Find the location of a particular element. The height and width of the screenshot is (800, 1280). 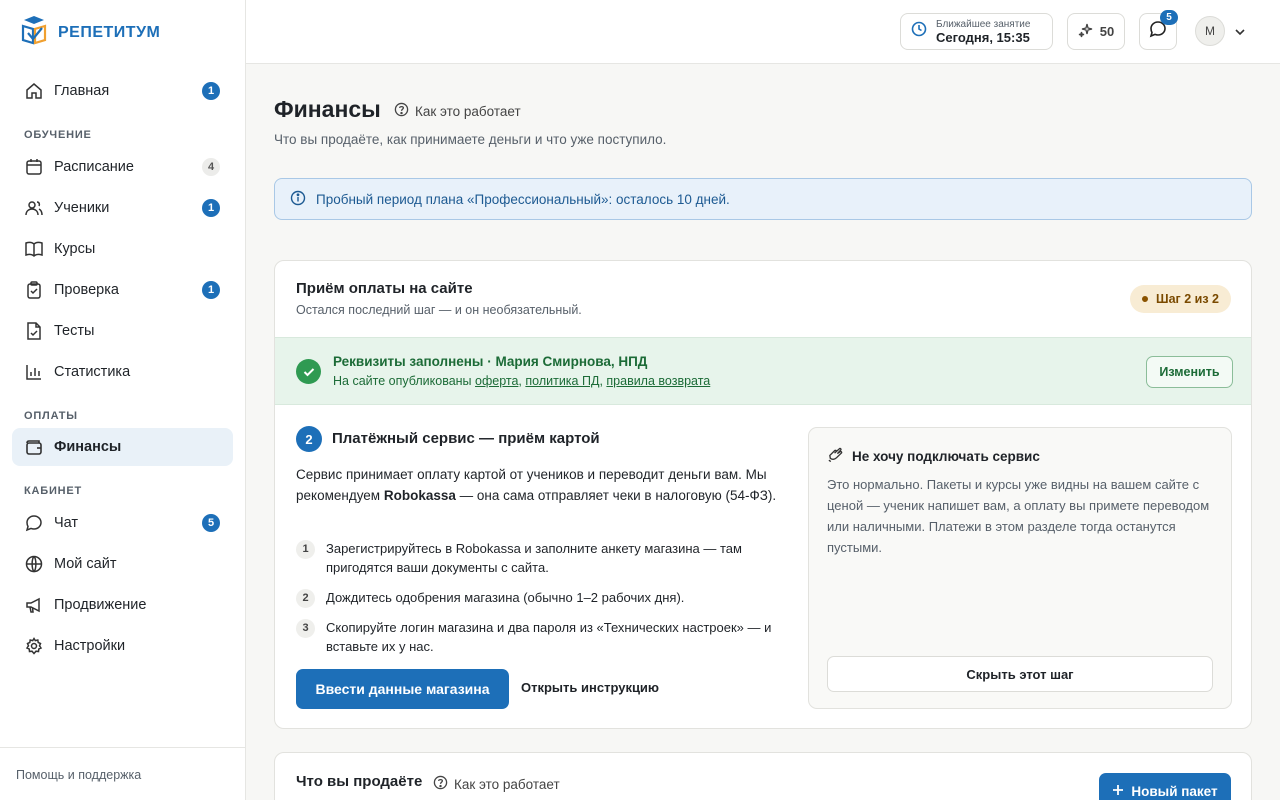

logo-icon is located at coordinates (34, 32).